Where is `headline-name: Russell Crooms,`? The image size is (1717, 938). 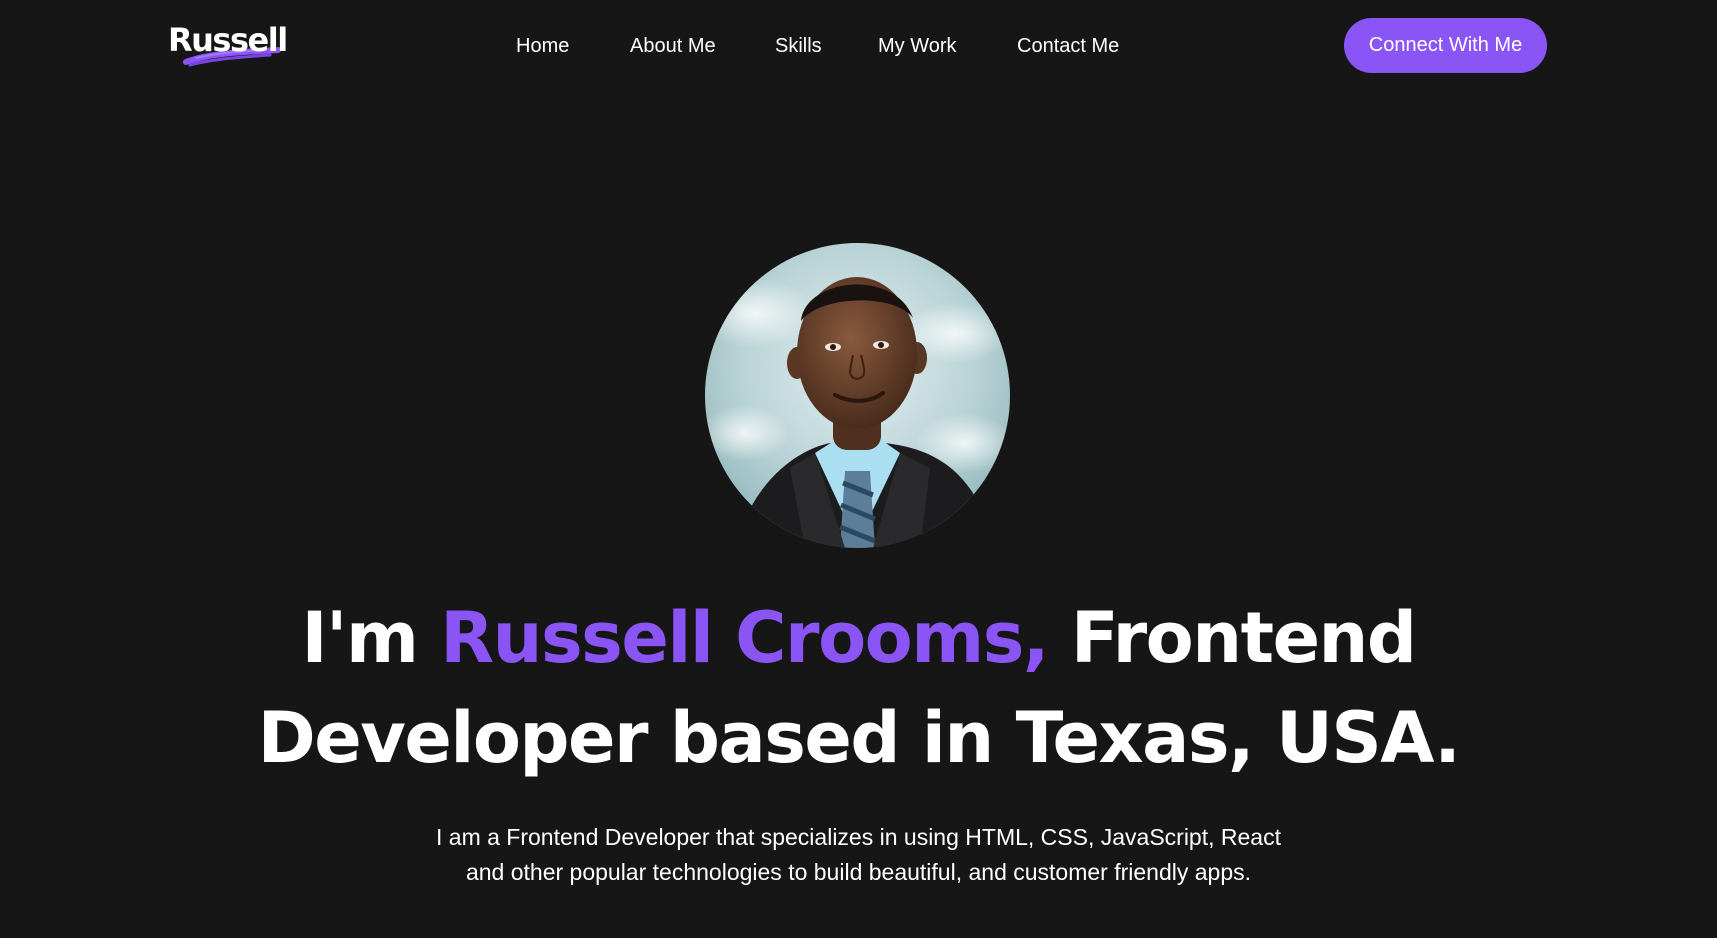 headline-name: Russell Crooms, is located at coordinates (744, 638).